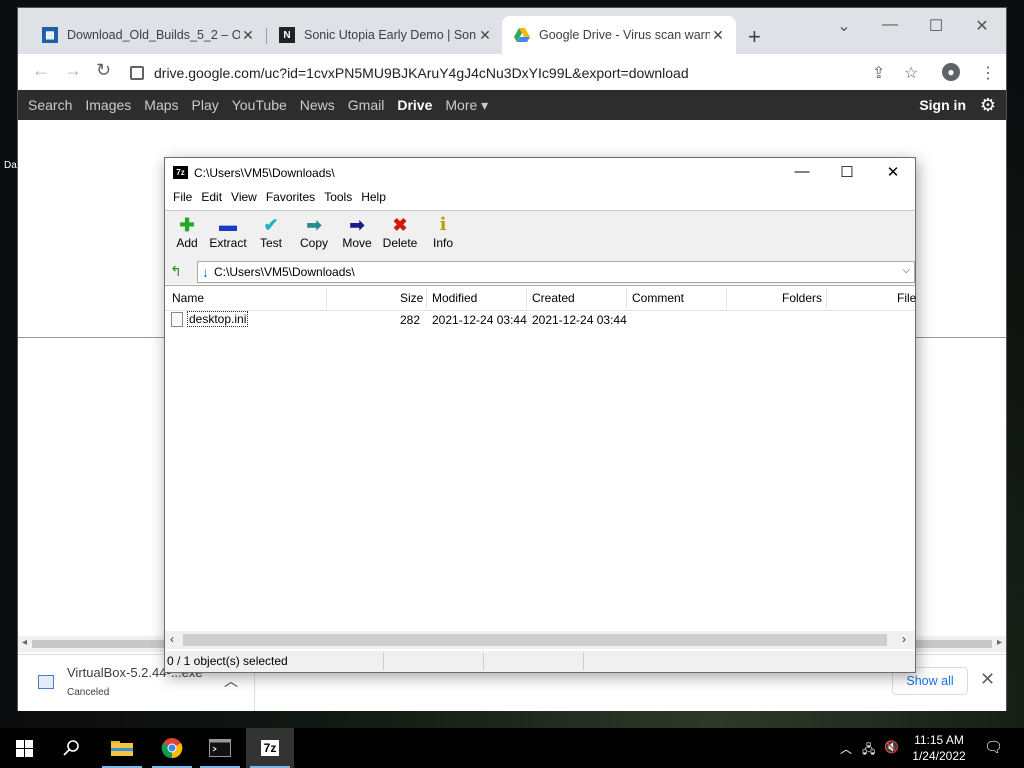 The width and height of the screenshot is (1024, 768). I want to click on button-label: Info, so click(442, 243).